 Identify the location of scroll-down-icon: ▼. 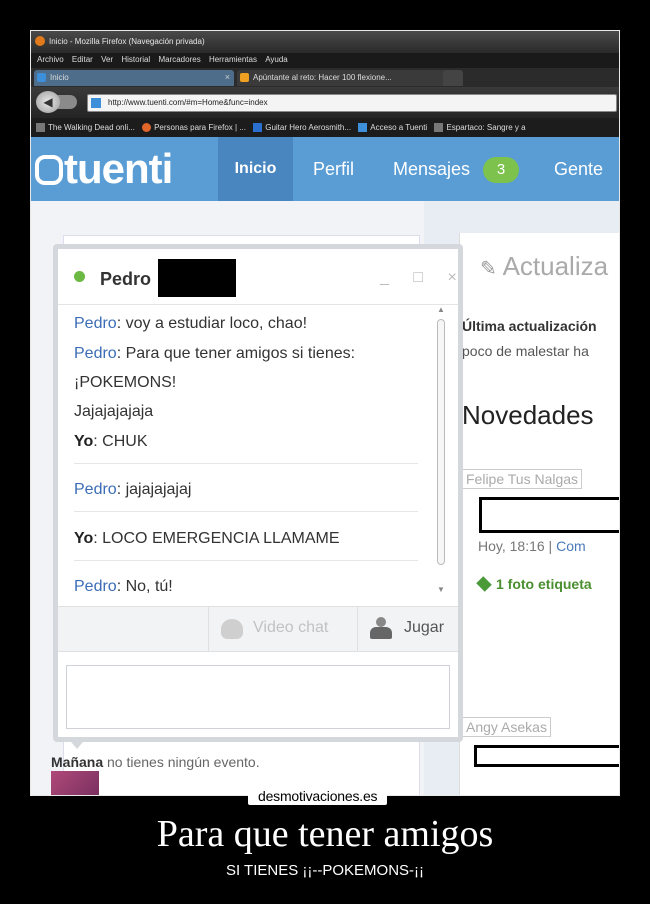
(441, 589).